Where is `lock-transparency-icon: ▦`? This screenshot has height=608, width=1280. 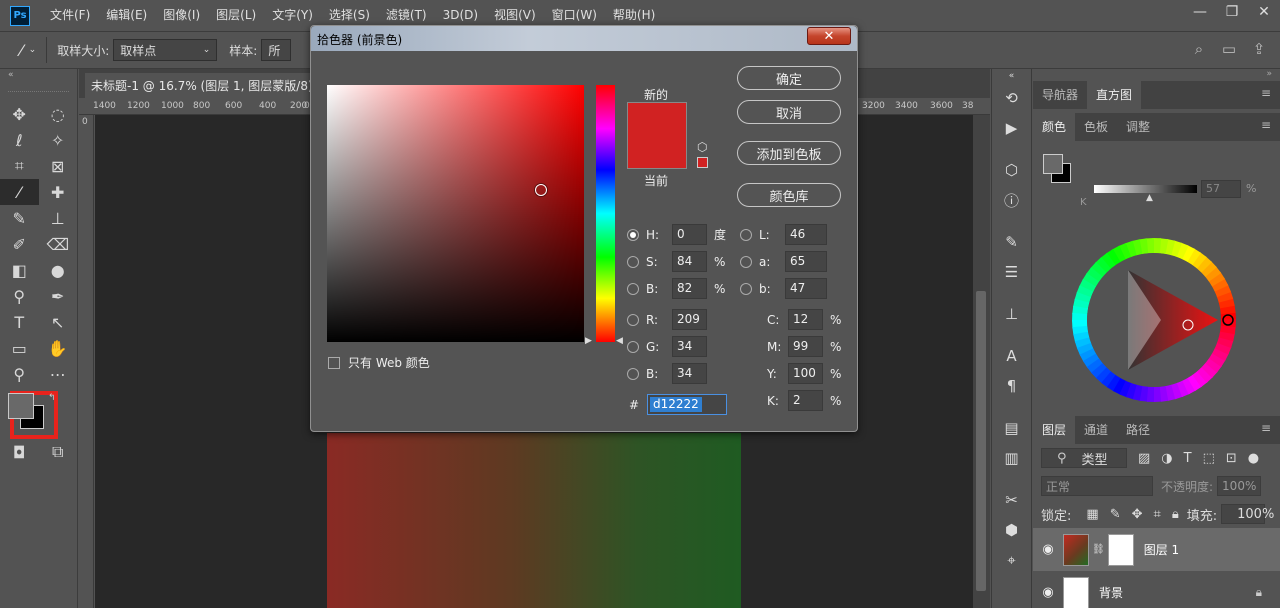
lock-transparency-icon: ▦ is located at coordinates (1092, 514).